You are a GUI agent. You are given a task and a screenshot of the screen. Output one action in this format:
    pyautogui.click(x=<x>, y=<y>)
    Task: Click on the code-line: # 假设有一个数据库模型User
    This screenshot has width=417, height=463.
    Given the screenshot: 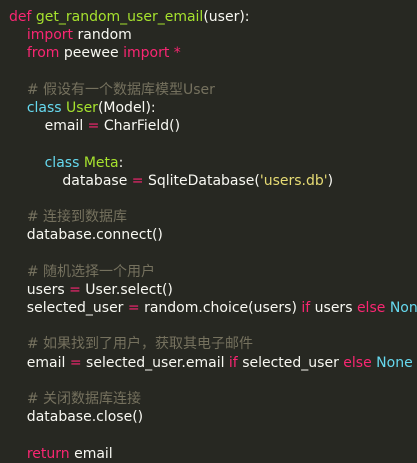 What is the action you would take?
    pyautogui.click(x=213, y=90)
    